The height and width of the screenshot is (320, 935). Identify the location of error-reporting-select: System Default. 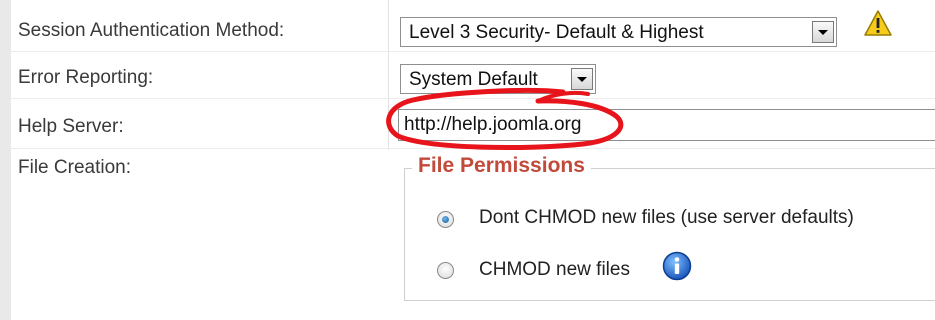
(498, 79).